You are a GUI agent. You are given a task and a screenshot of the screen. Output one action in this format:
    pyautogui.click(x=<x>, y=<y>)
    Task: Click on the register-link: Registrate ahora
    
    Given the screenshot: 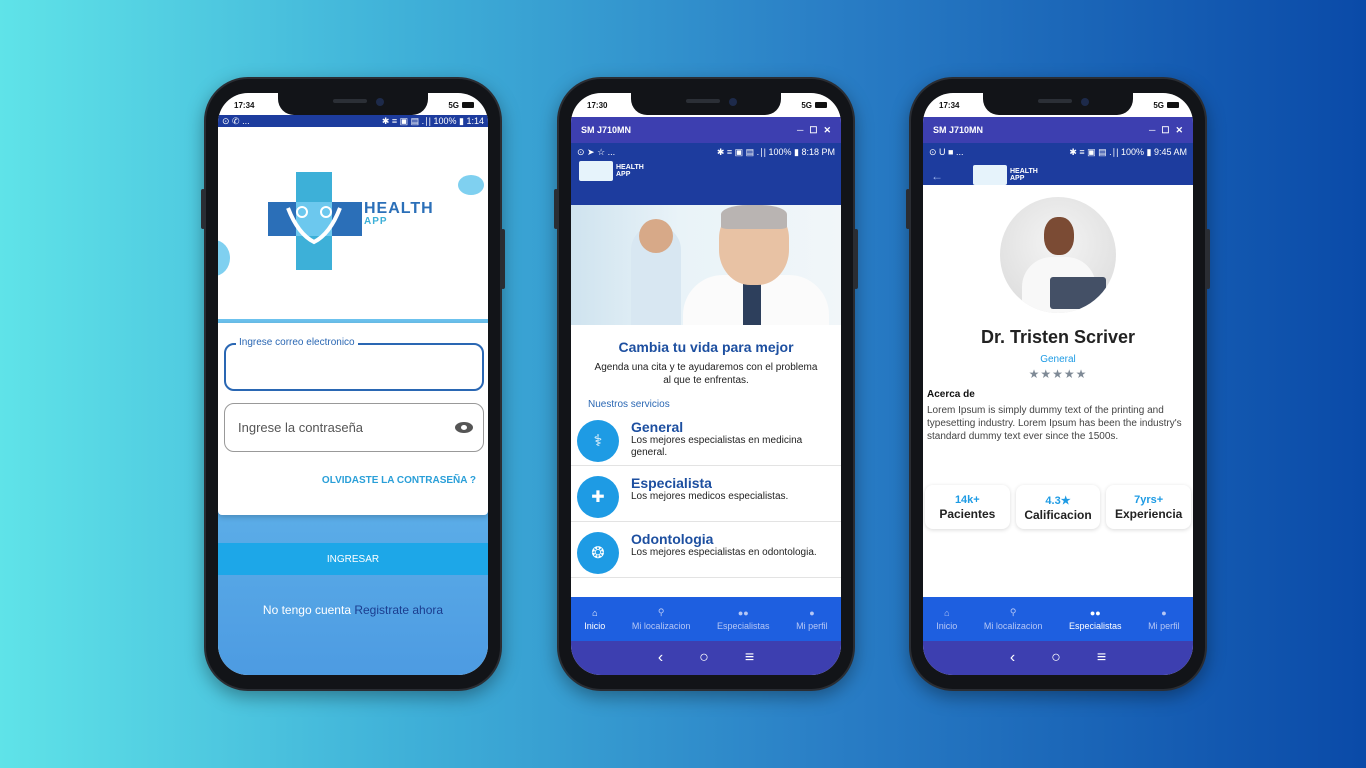 What is the action you would take?
    pyautogui.click(x=398, y=610)
    